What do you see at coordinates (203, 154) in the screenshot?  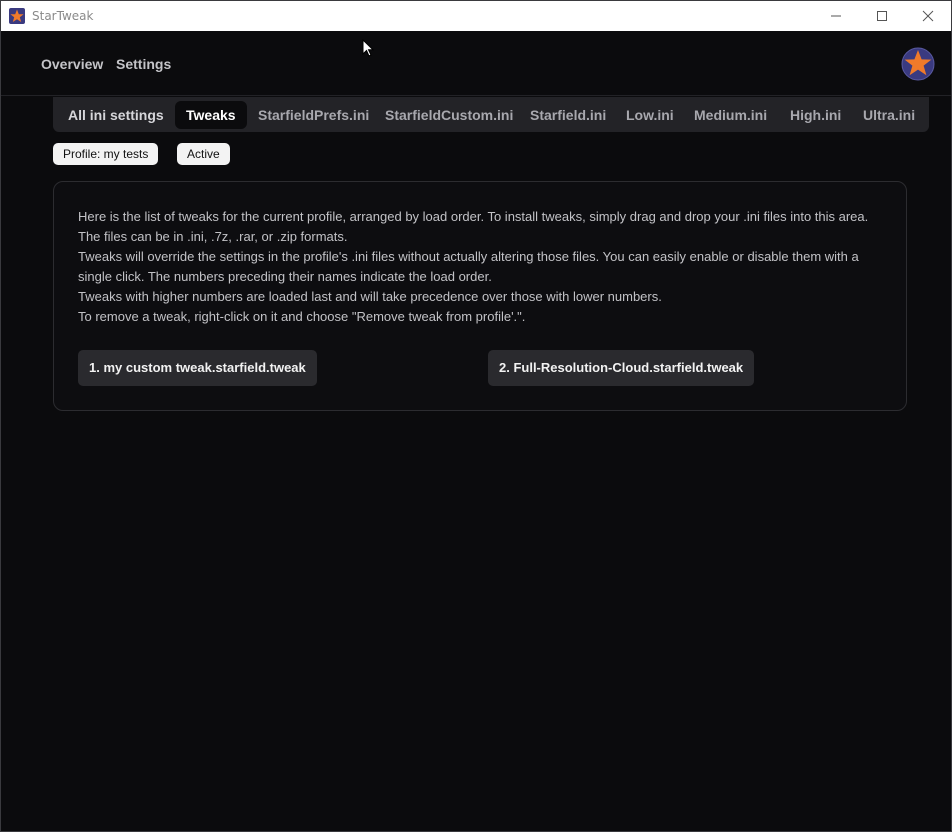 I see `active-badge: Active` at bounding box center [203, 154].